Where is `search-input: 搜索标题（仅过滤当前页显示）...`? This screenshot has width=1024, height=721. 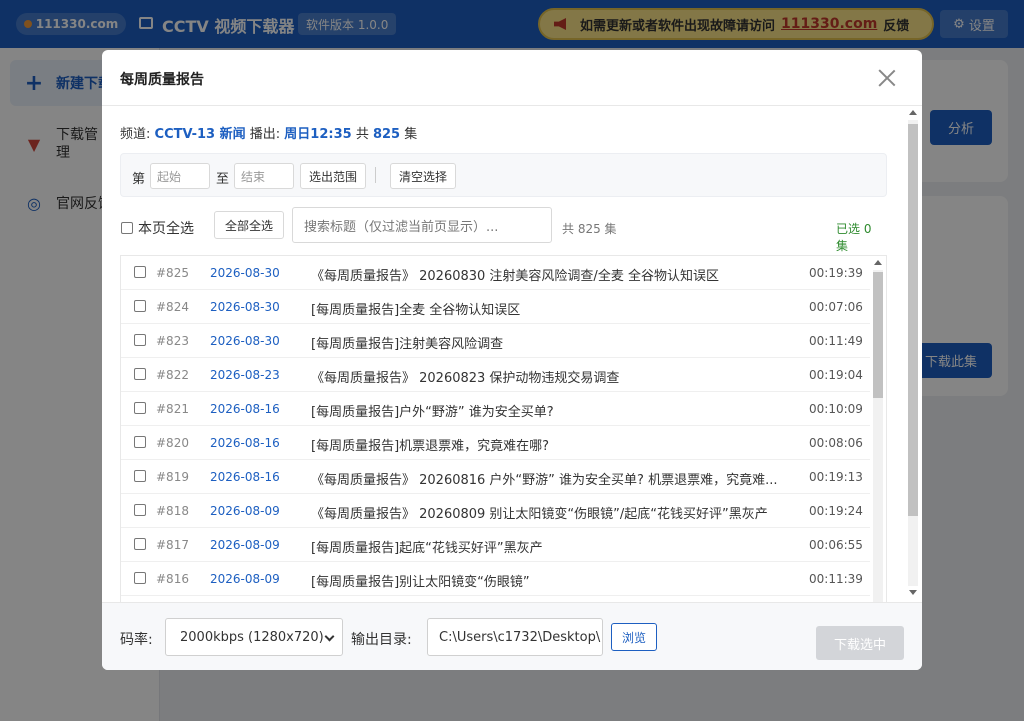
search-input: 搜索标题（仅过滤当前页显示）... is located at coordinates (422, 225).